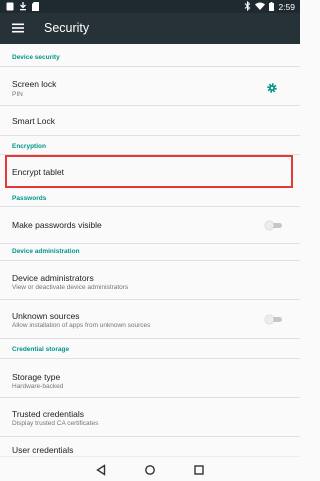  Describe the element at coordinates (57, 225) in the screenshot. I see `make-passwords-visible-title: Make passwords visible` at that location.